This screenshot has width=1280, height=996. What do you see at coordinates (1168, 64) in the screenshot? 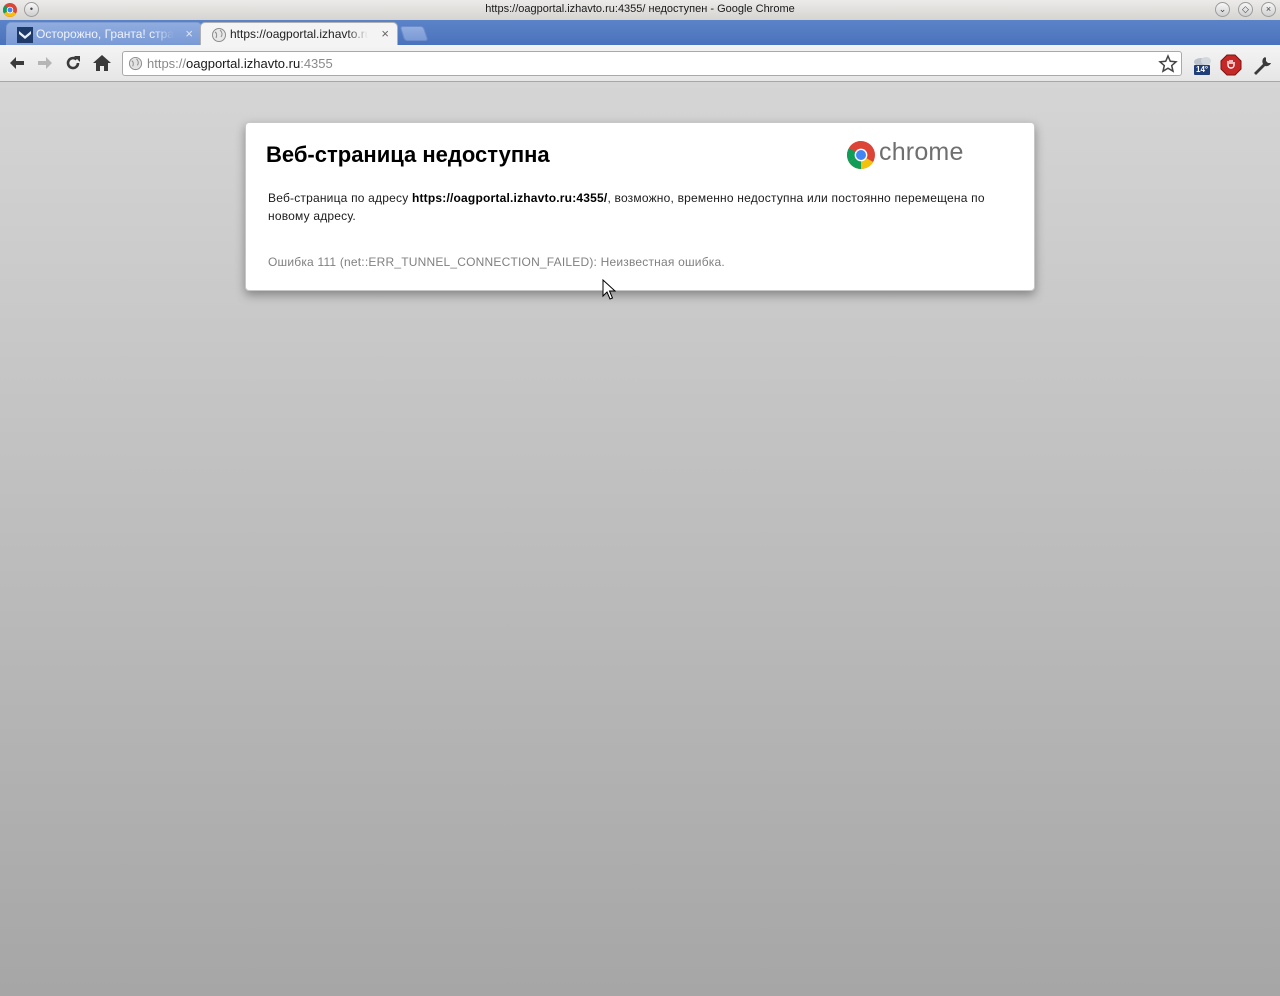
I see `bookmark-star-icon` at bounding box center [1168, 64].